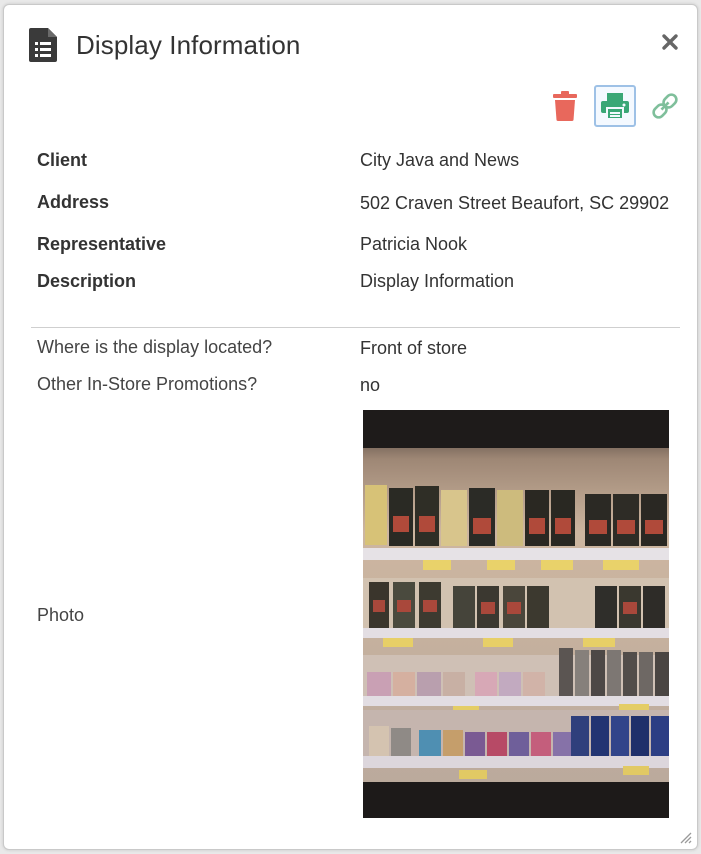 The image size is (701, 854). I want to click on dialog-title: Display Information, so click(188, 44).